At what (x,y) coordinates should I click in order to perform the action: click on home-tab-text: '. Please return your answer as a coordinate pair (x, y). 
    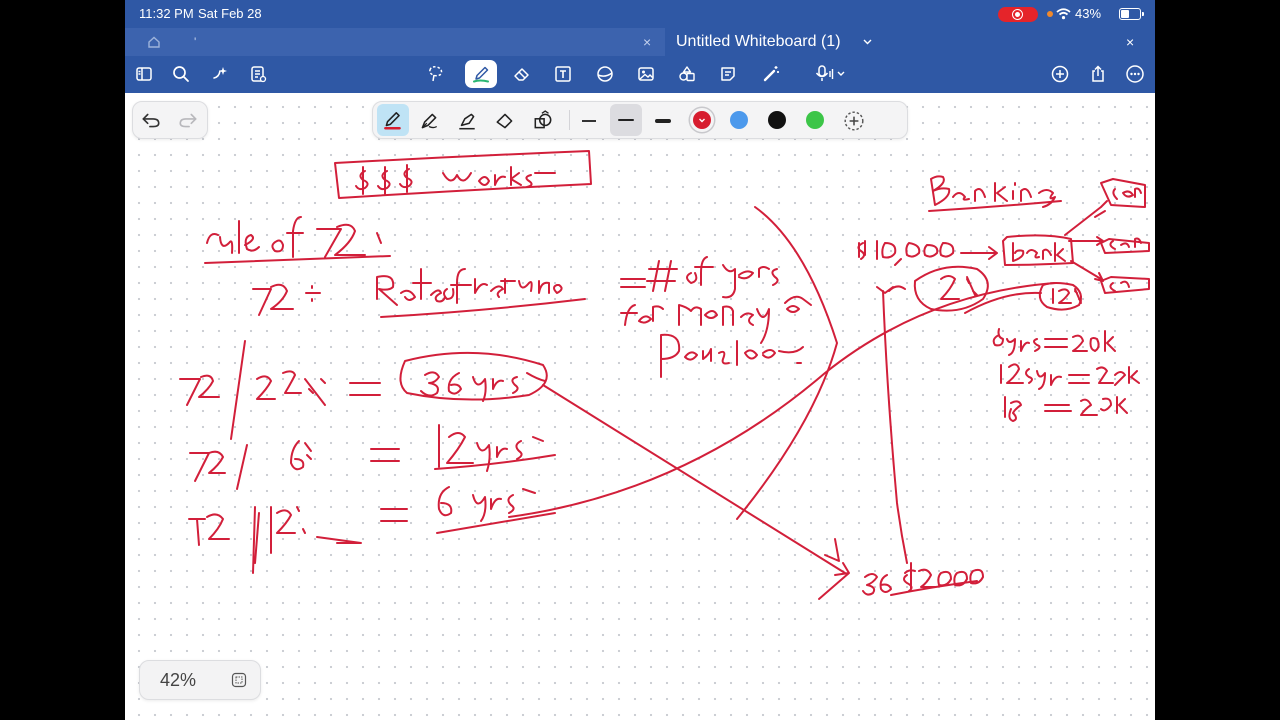
    Looking at the image, I should click on (195, 42).